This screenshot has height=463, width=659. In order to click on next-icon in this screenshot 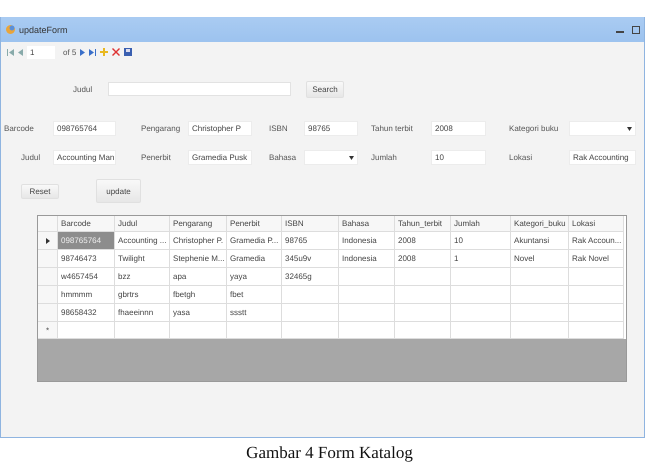, I will do `click(83, 52)`.